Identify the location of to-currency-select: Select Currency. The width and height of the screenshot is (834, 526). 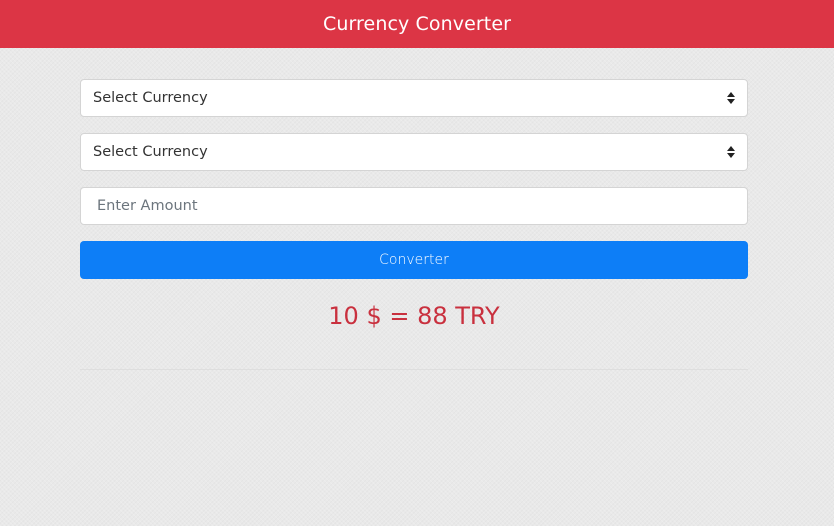
(414, 152).